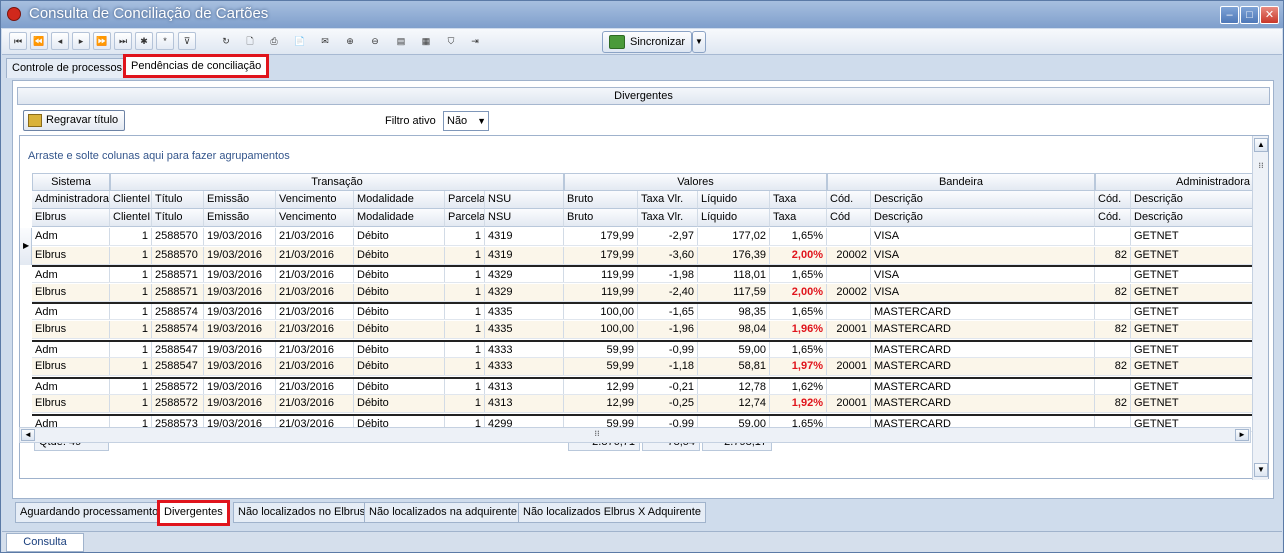 Image resolution: width=1284 pixels, height=553 pixels. Describe the element at coordinates (734, 236) in the screenshot. I see `cell-liquido: 177,02` at that location.